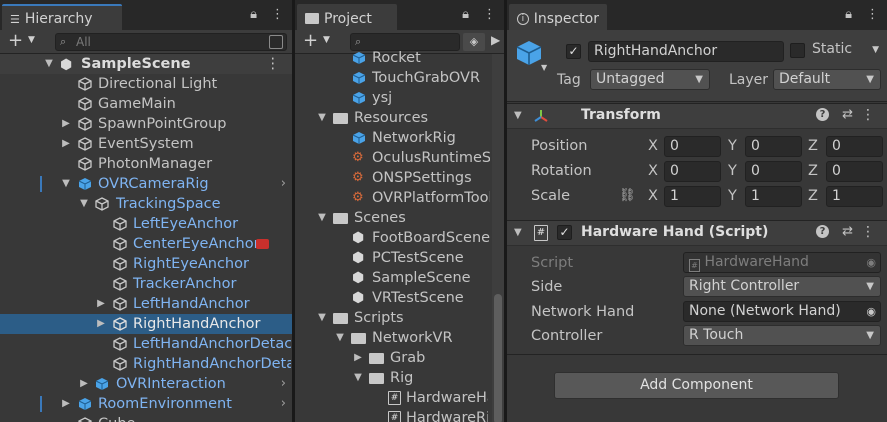  Describe the element at coordinates (827, 79) in the screenshot. I see `layer-dropdown: Default ▼` at that location.